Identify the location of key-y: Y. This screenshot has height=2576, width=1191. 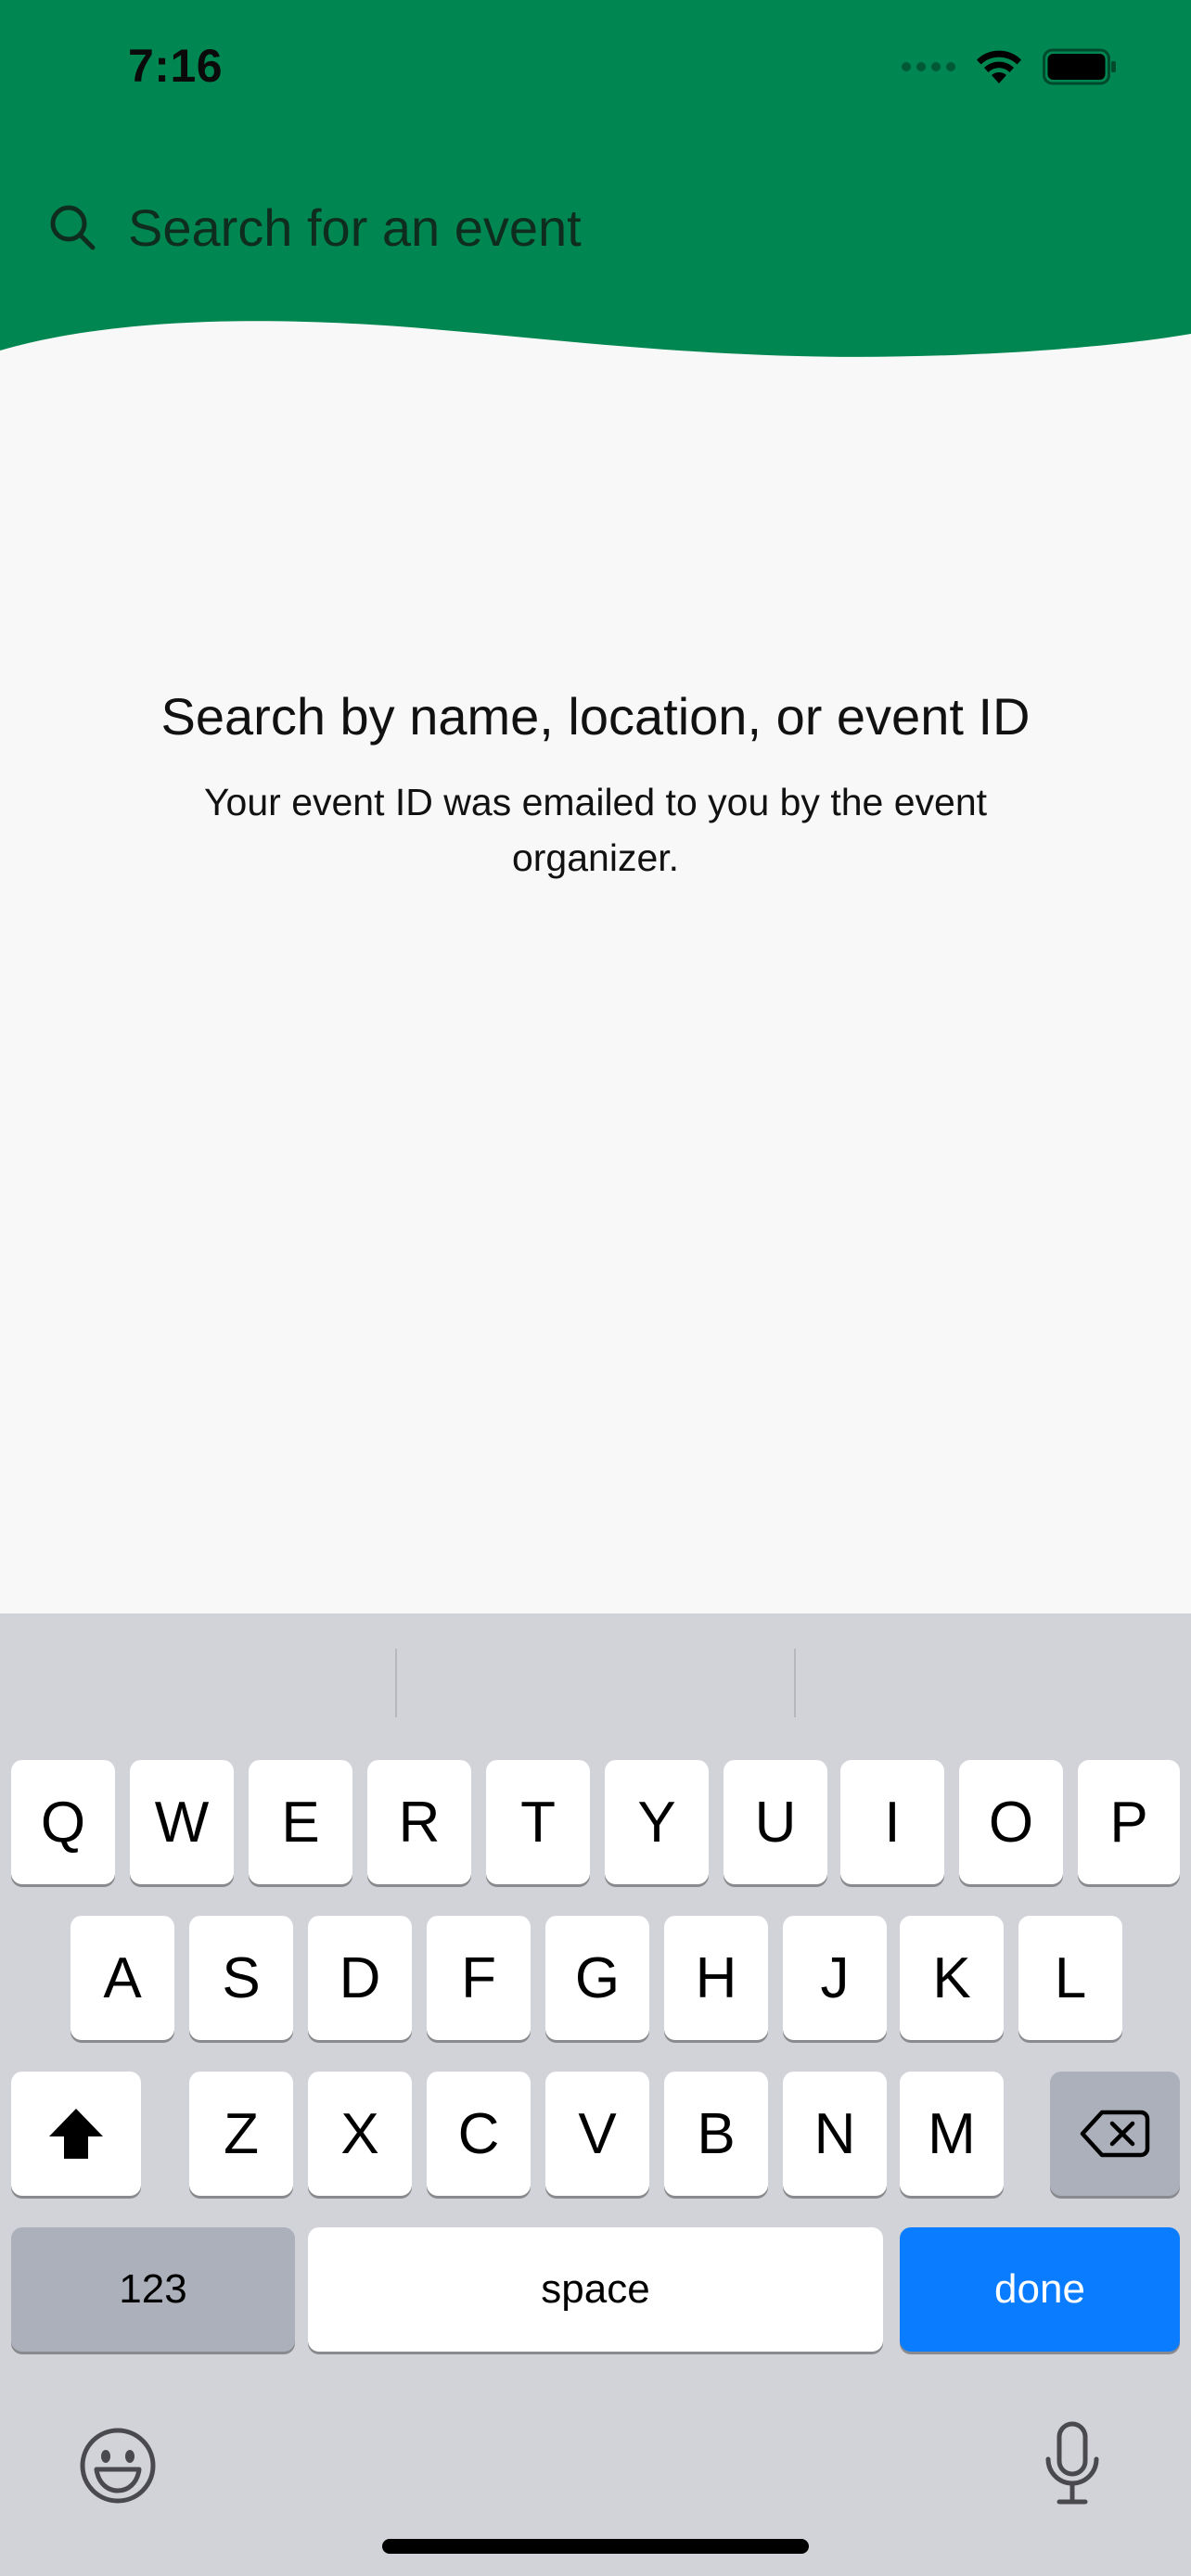
(657, 1822).